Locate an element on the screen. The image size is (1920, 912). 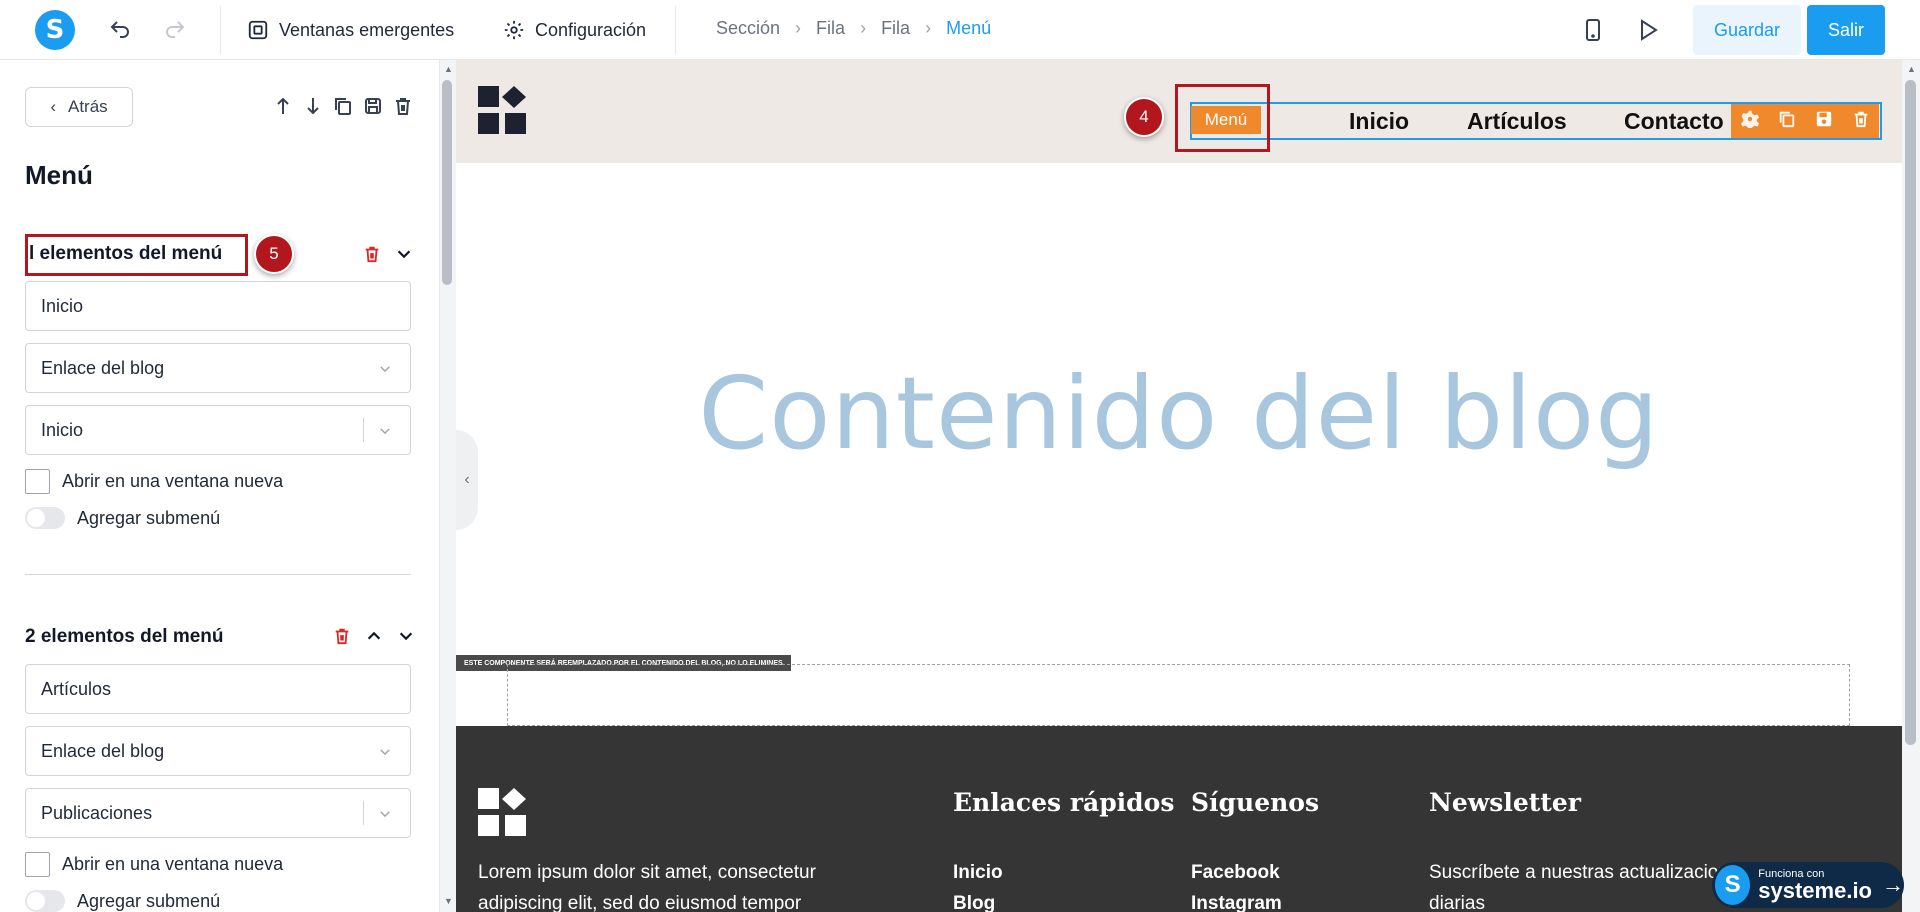
menu-item-2-submenu-toggle: Agregar submenú is located at coordinates (122, 901).